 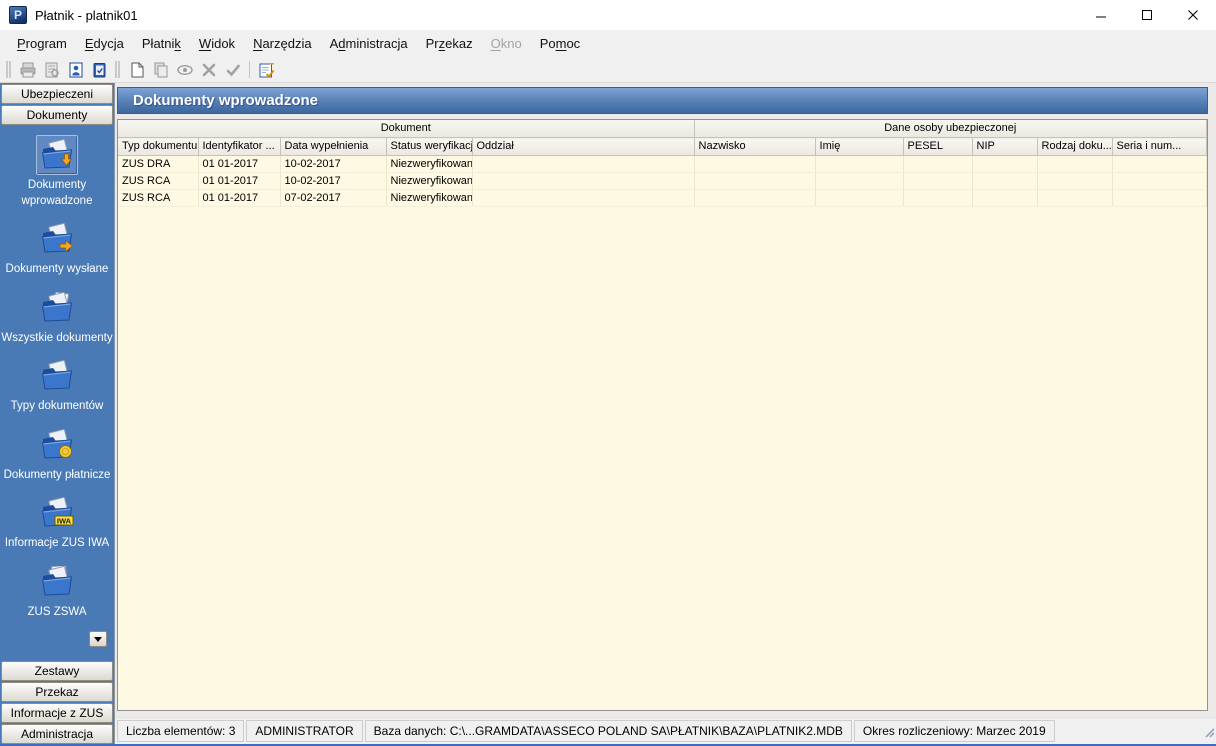 What do you see at coordinates (583, 146) in the screenshot?
I see `column-header-oddzial: Oddział` at bounding box center [583, 146].